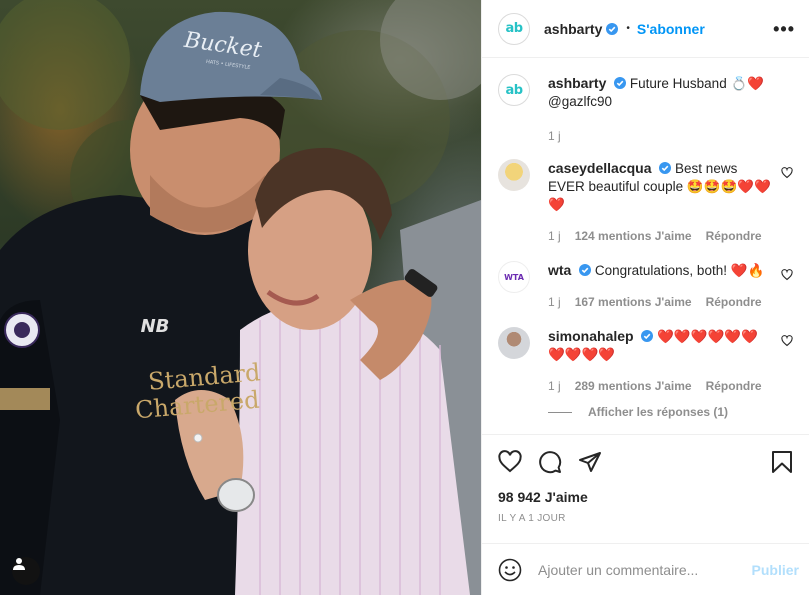 The width and height of the screenshot is (809, 595). What do you see at coordinates (600, 168) in the screenshot?
I see `comment-username: caseydellacqua` at bounding box center [600, 168].